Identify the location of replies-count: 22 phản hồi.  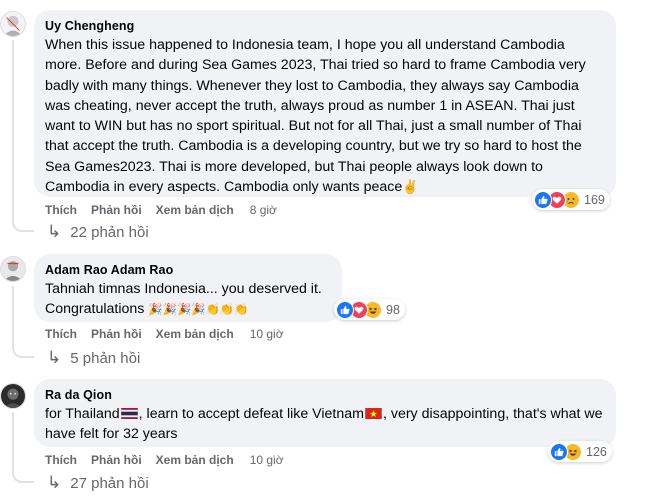
(109, 232).